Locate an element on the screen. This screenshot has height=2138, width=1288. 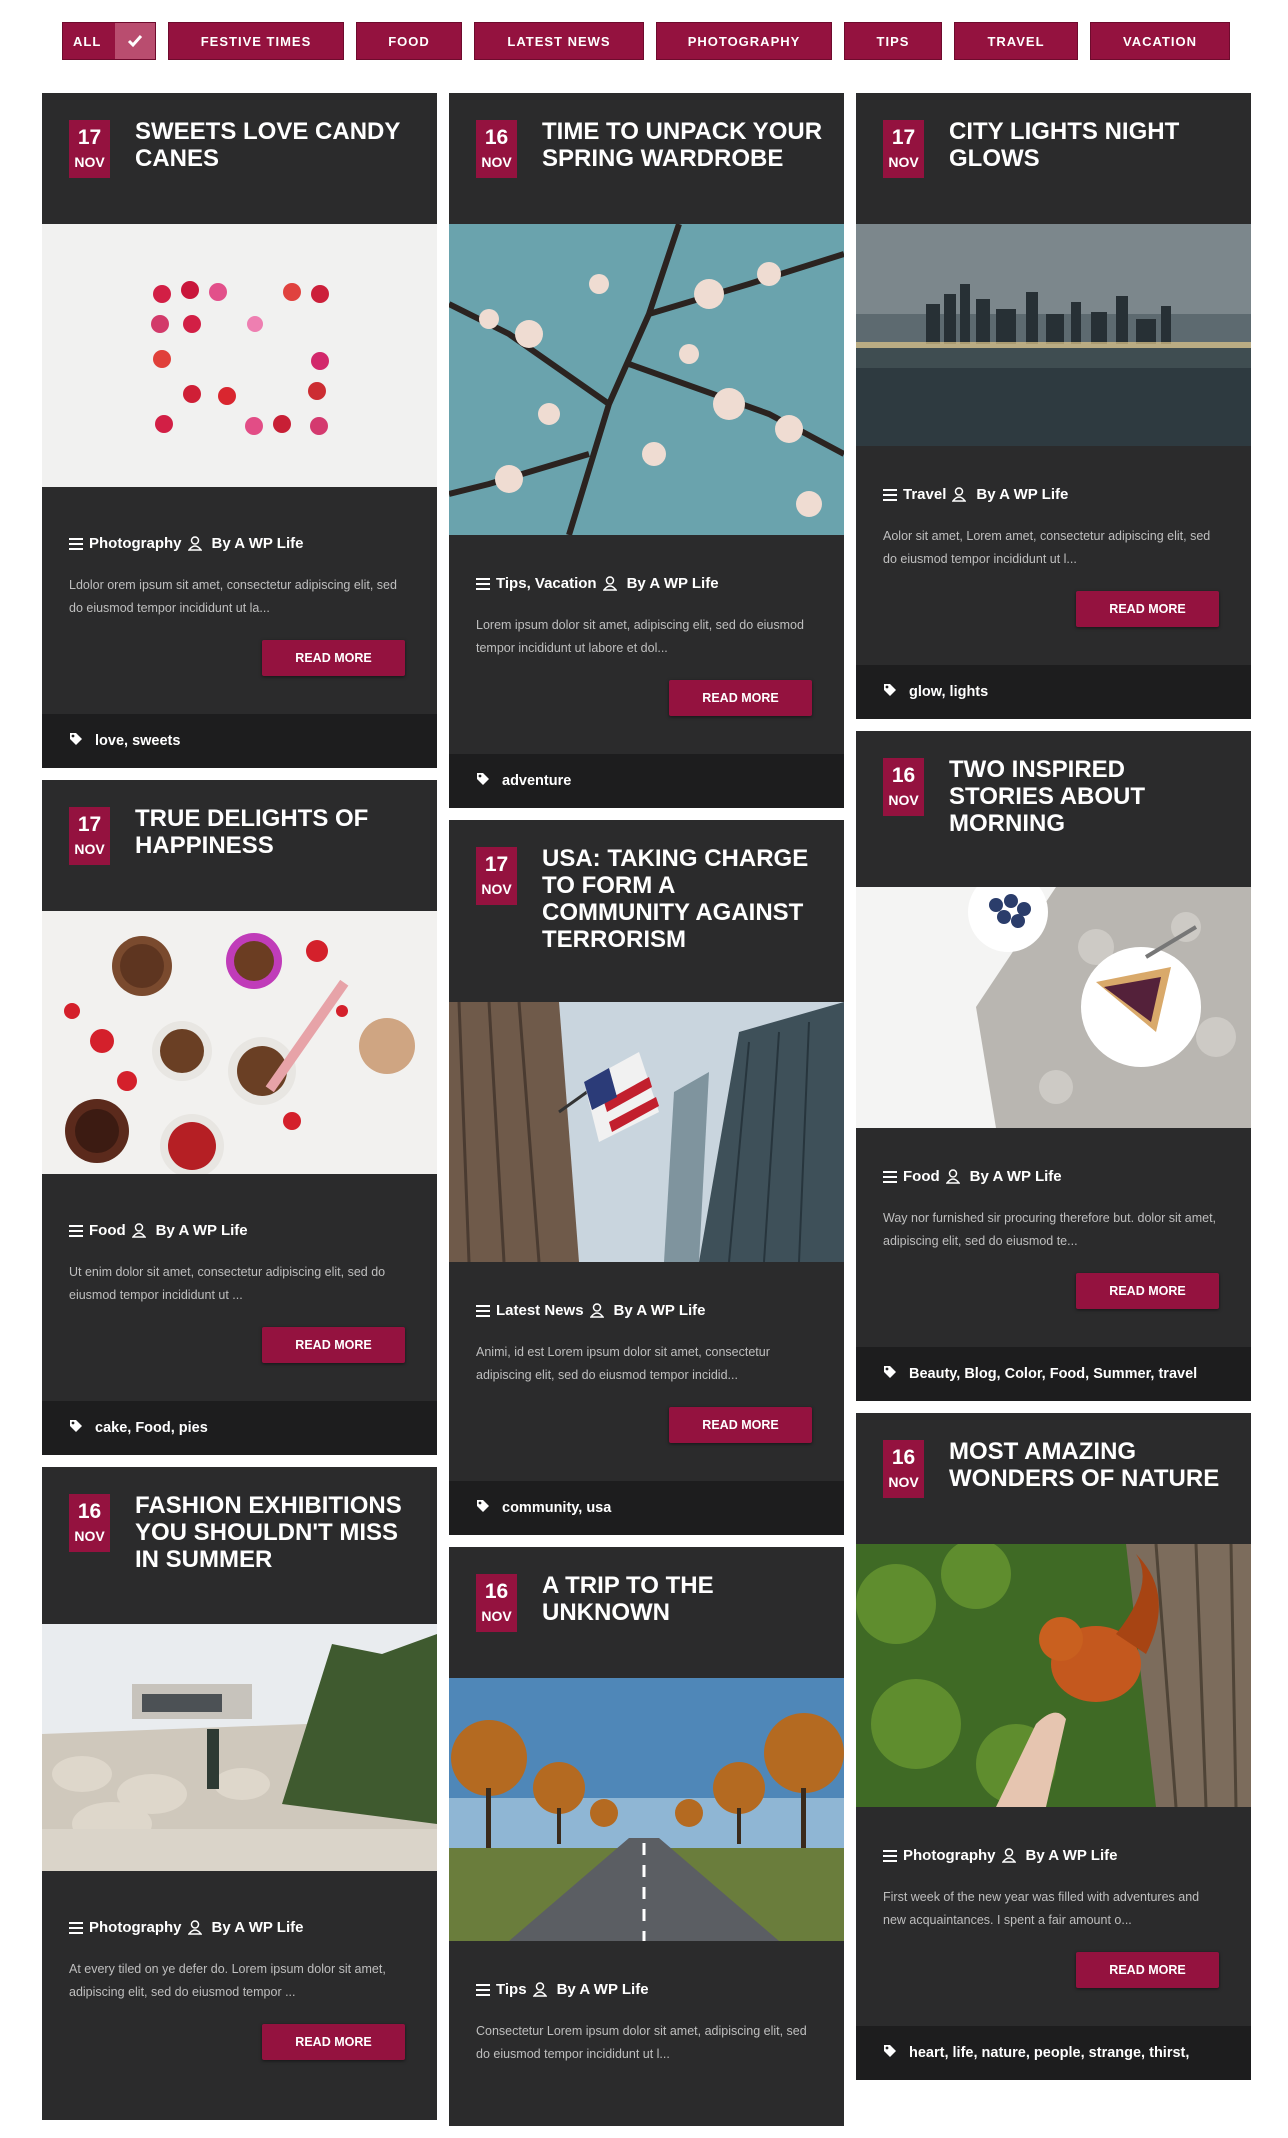
filter-festive-times: Festive Times is located at coordinates (256, 41).